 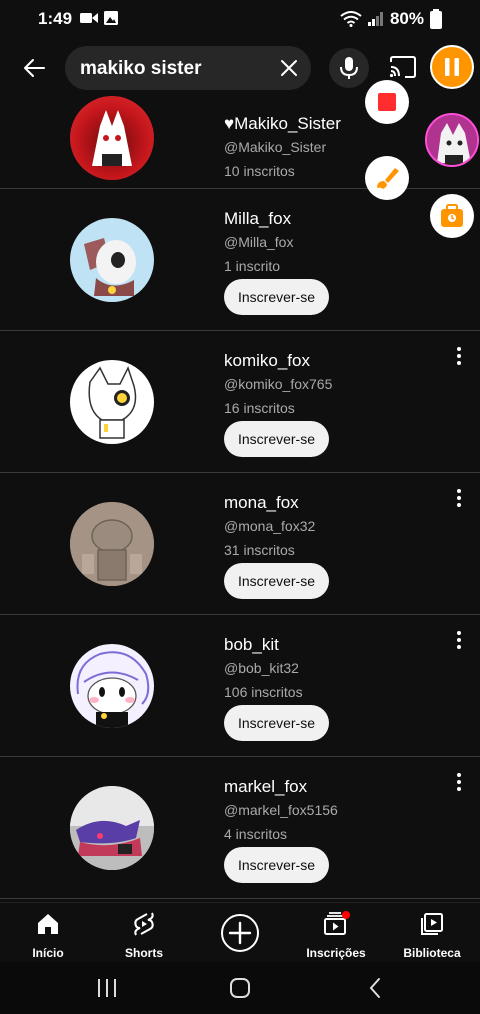 I want to click on stop-icon, so click(x=387, y=102).